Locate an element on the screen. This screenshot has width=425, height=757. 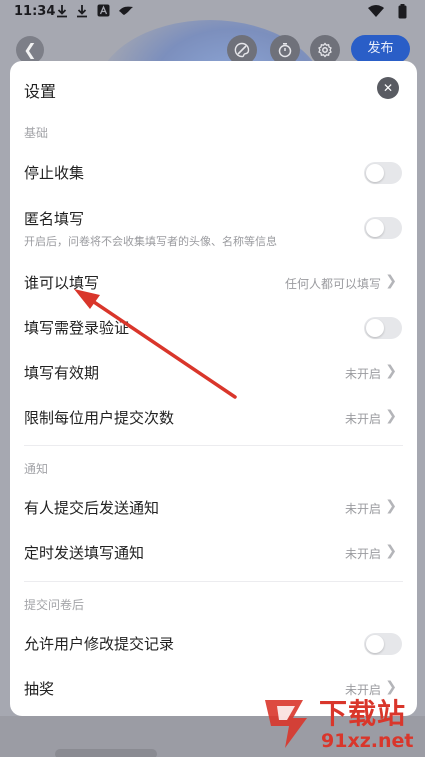
row-label: 有人提交后发送通知 is located at coordinates (92, 508).